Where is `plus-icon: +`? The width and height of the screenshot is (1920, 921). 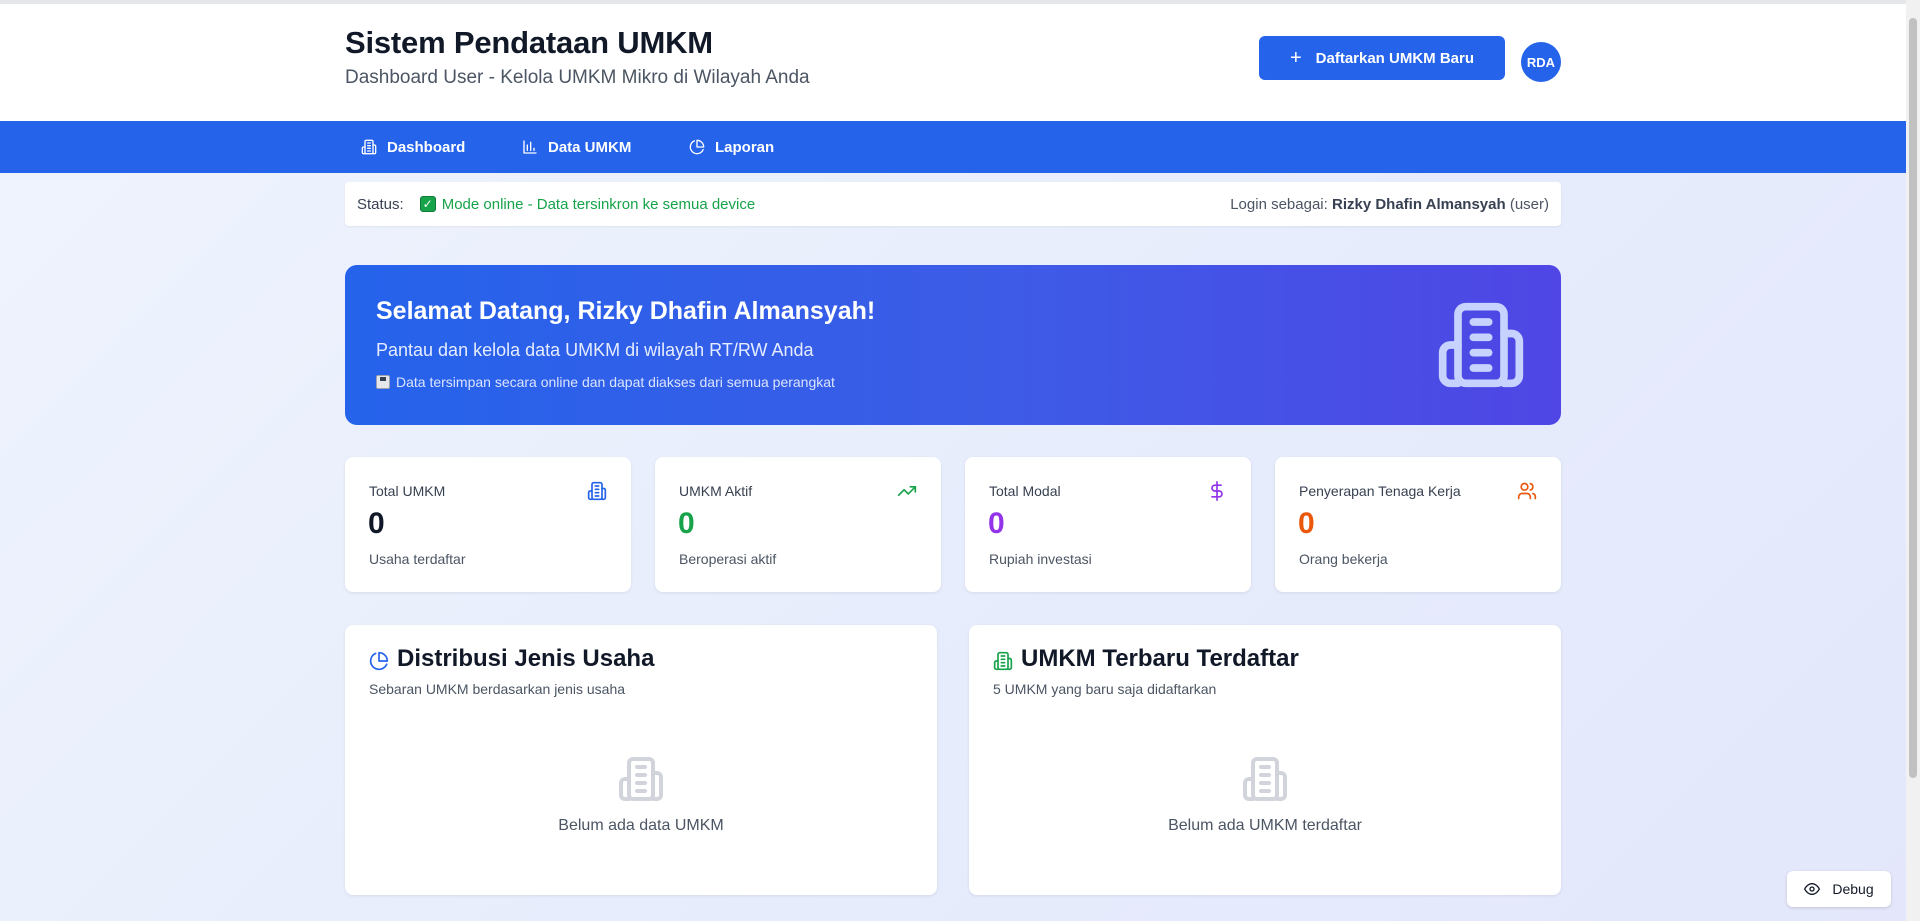
plus-icon: + is located at coordinates (1295, 58).